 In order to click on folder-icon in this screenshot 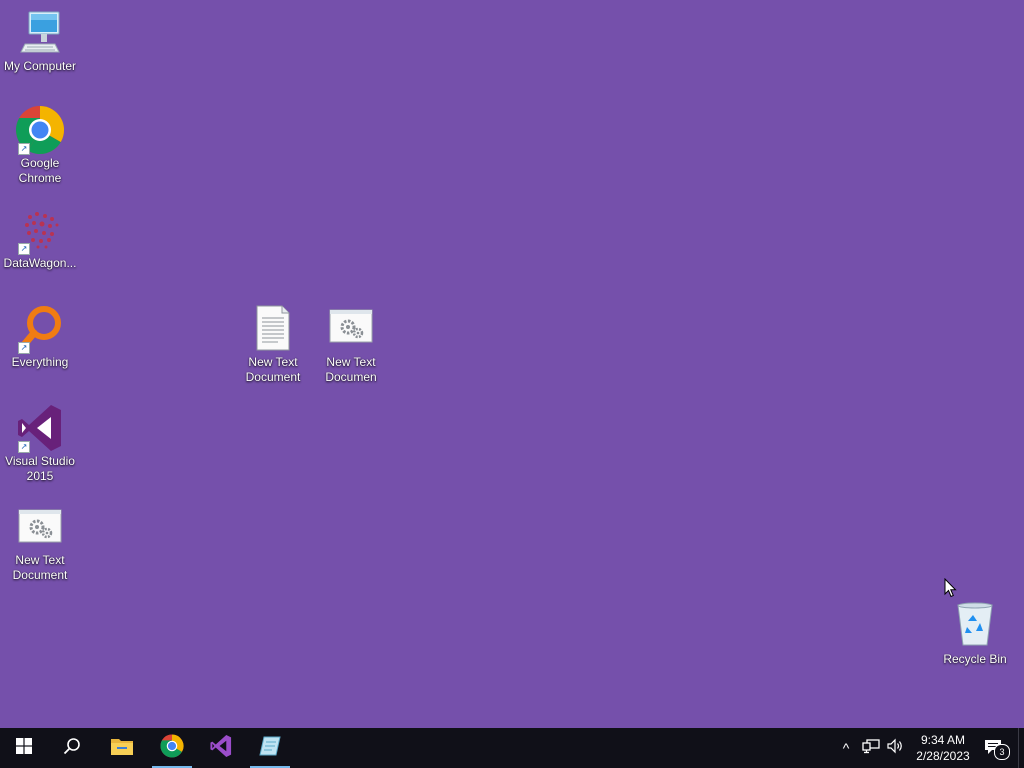, I will do `click(122, 748)`.